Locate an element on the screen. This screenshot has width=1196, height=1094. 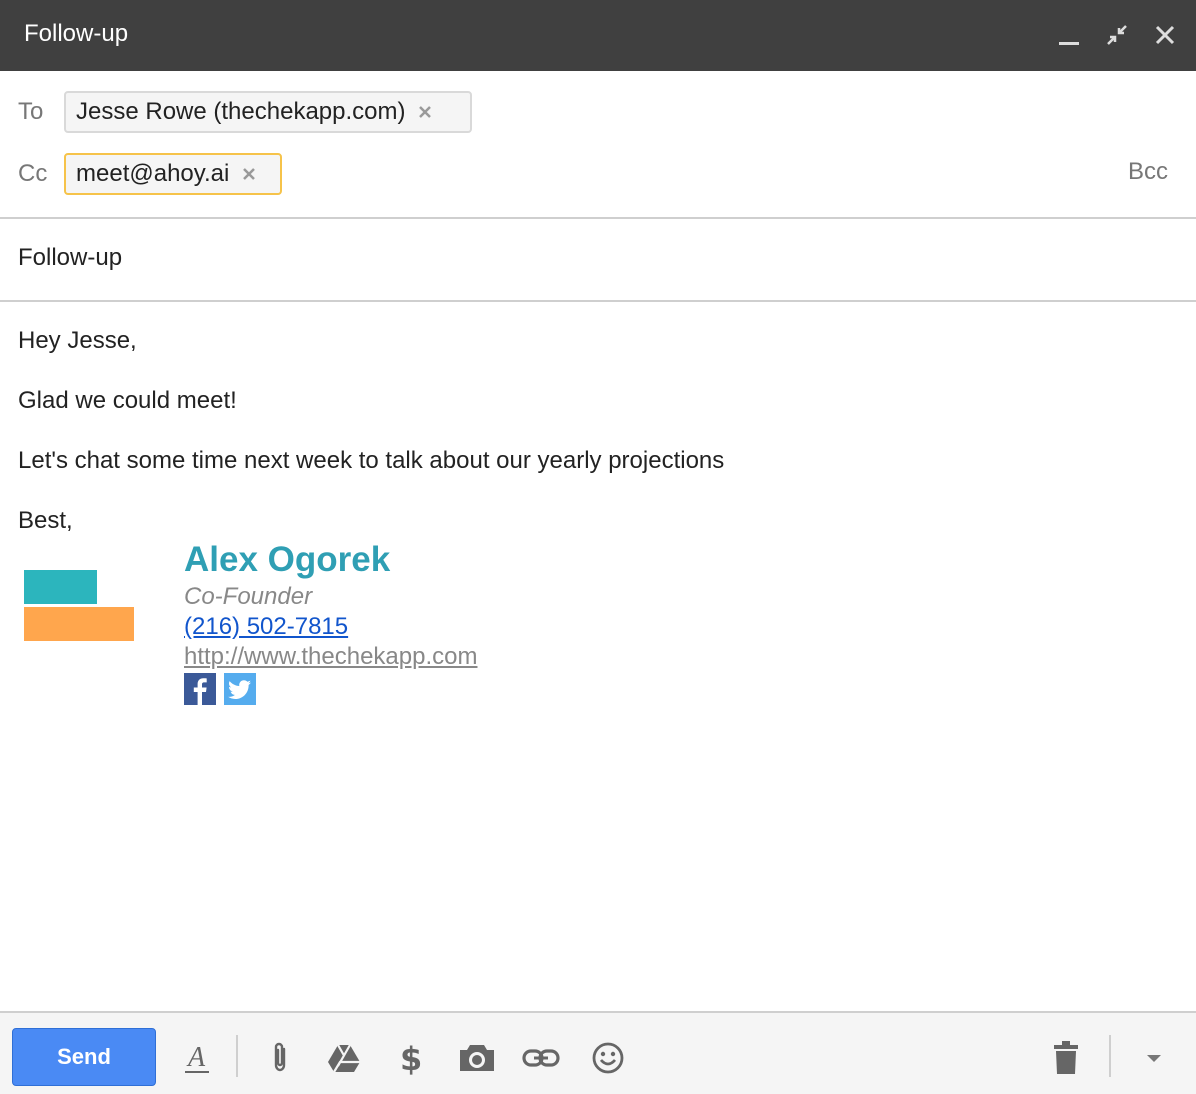
drive-icon is located at coordinates (344, 1058).